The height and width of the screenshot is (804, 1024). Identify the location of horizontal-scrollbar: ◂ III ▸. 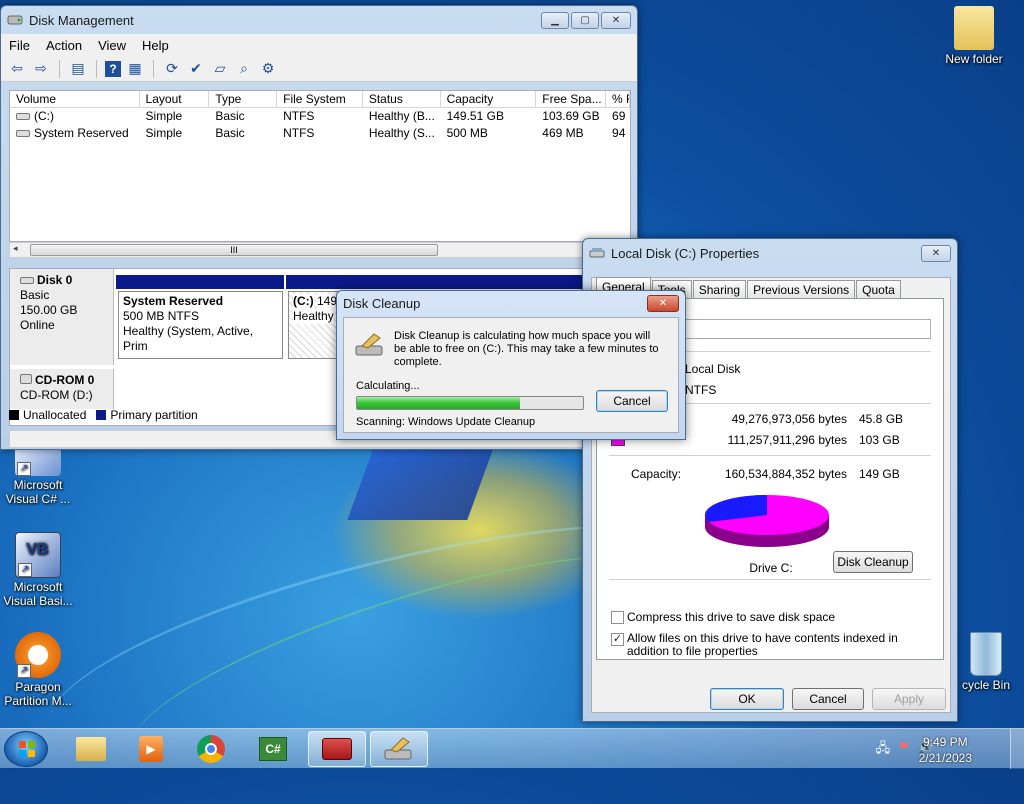
(320, 250).